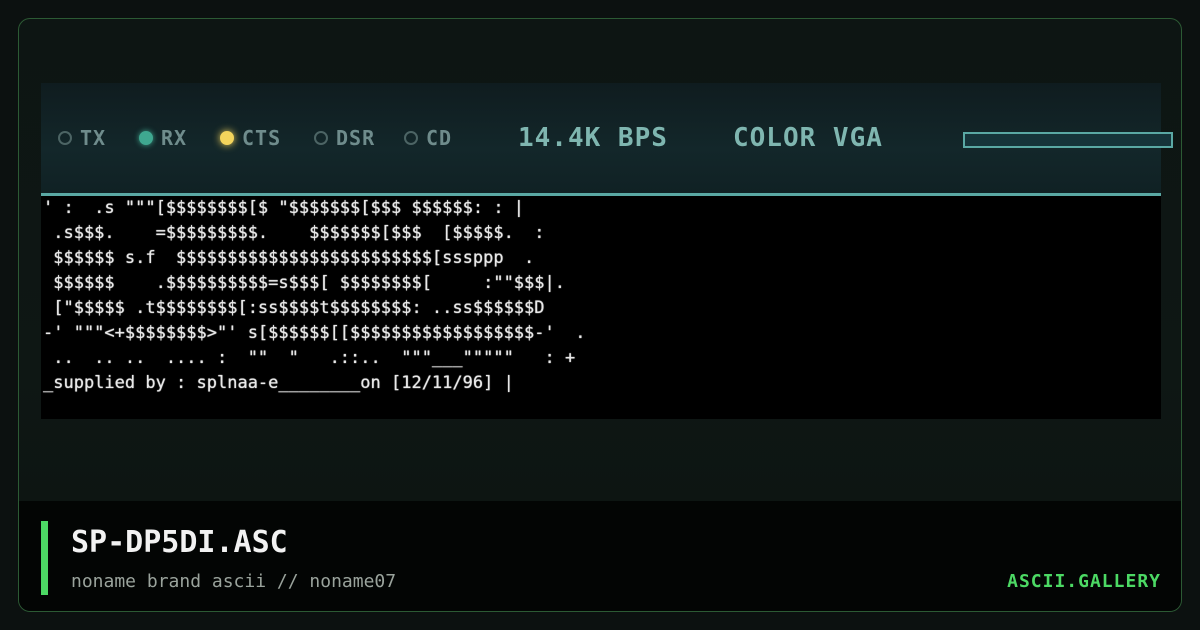  Describe the element at coordinates (321, 138) in the screenshot. I see `dsr-led-icon` at that location.